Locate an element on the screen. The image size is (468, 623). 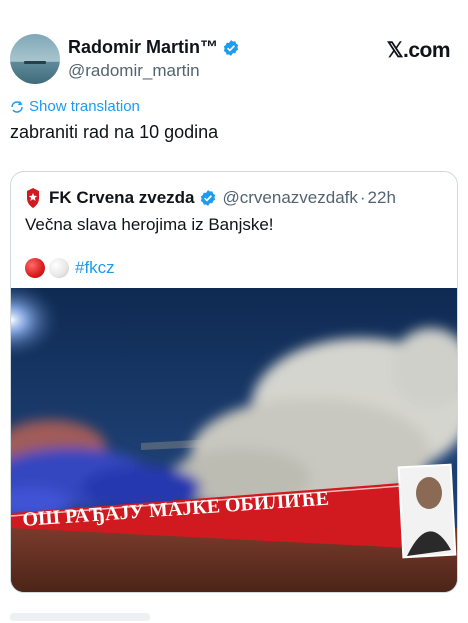
show-translation-label: Show translation is located at coordinates (84, 106).